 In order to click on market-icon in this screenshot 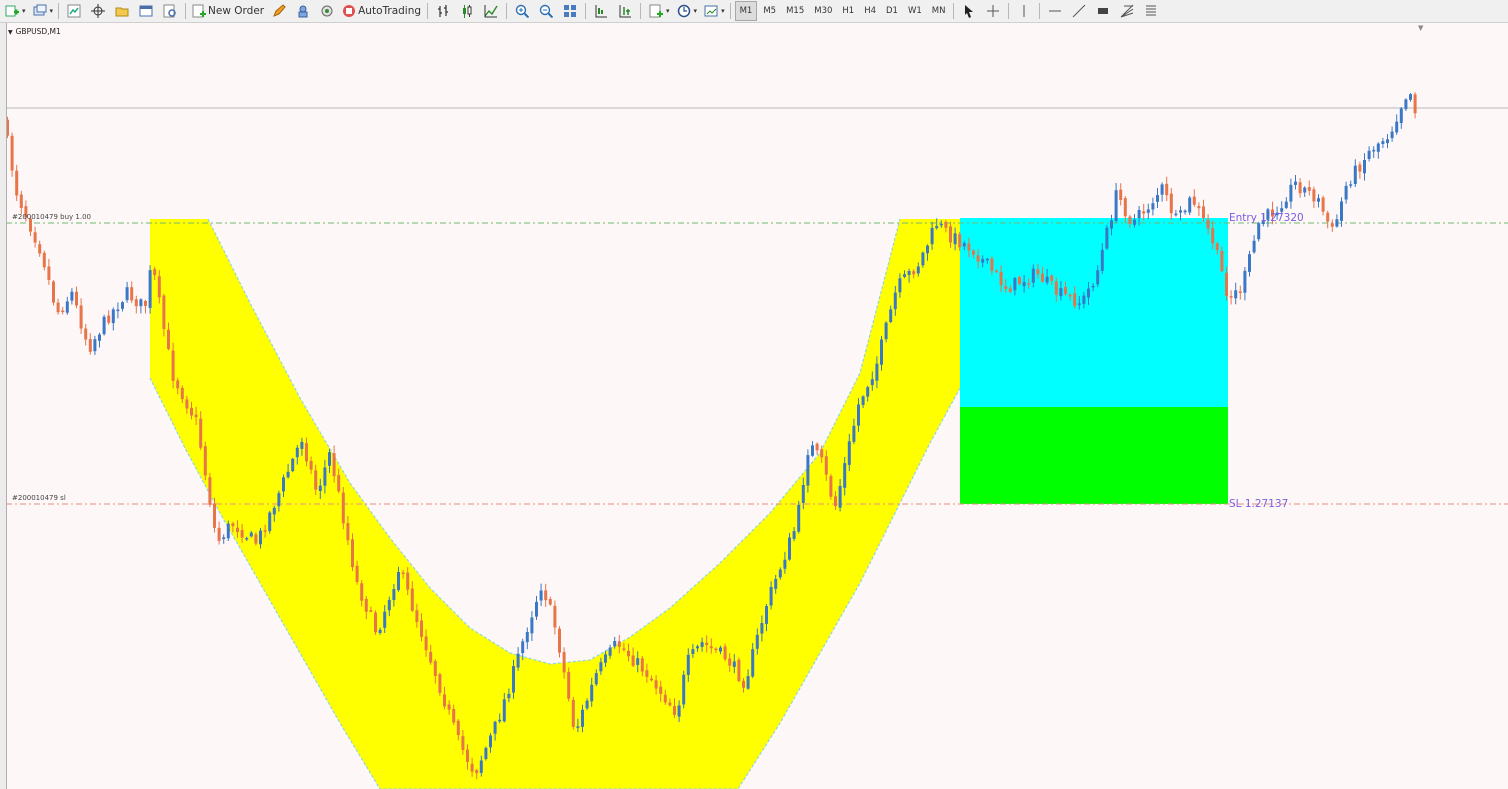, I will do `click(327, 11)`.